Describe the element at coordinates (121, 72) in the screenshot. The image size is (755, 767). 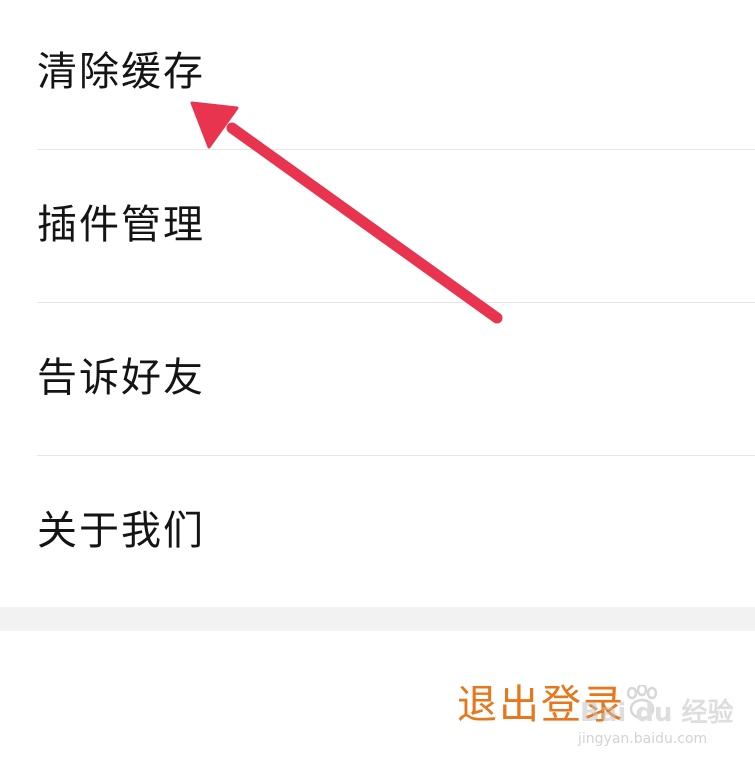
I see `menu-item-label: 清除缓存` at that location.